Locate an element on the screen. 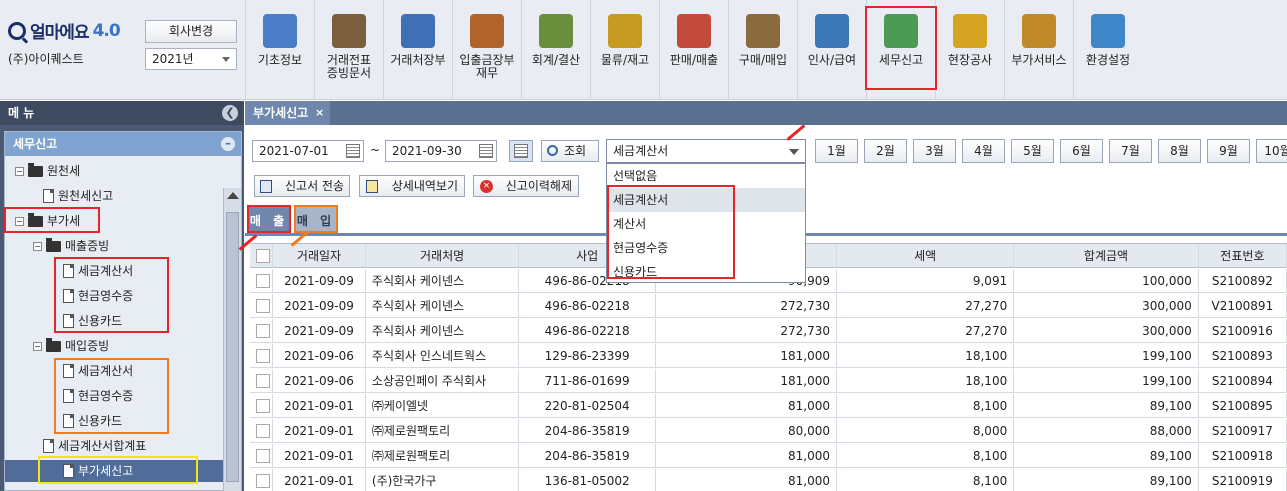  month-button-2: 2월 is located at coordinates (885, 151).